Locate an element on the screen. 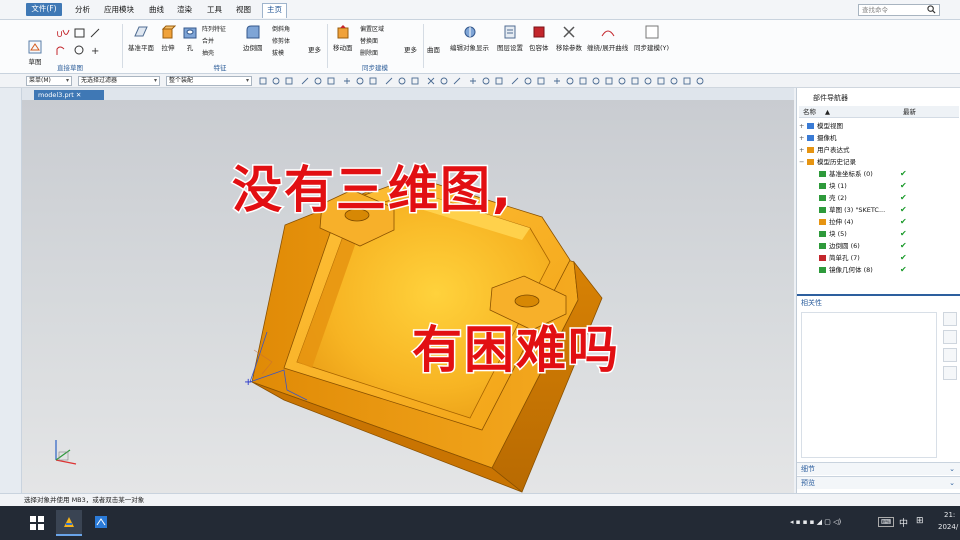  replace-face-button: 替换面 is located at coordinates (369, 40).